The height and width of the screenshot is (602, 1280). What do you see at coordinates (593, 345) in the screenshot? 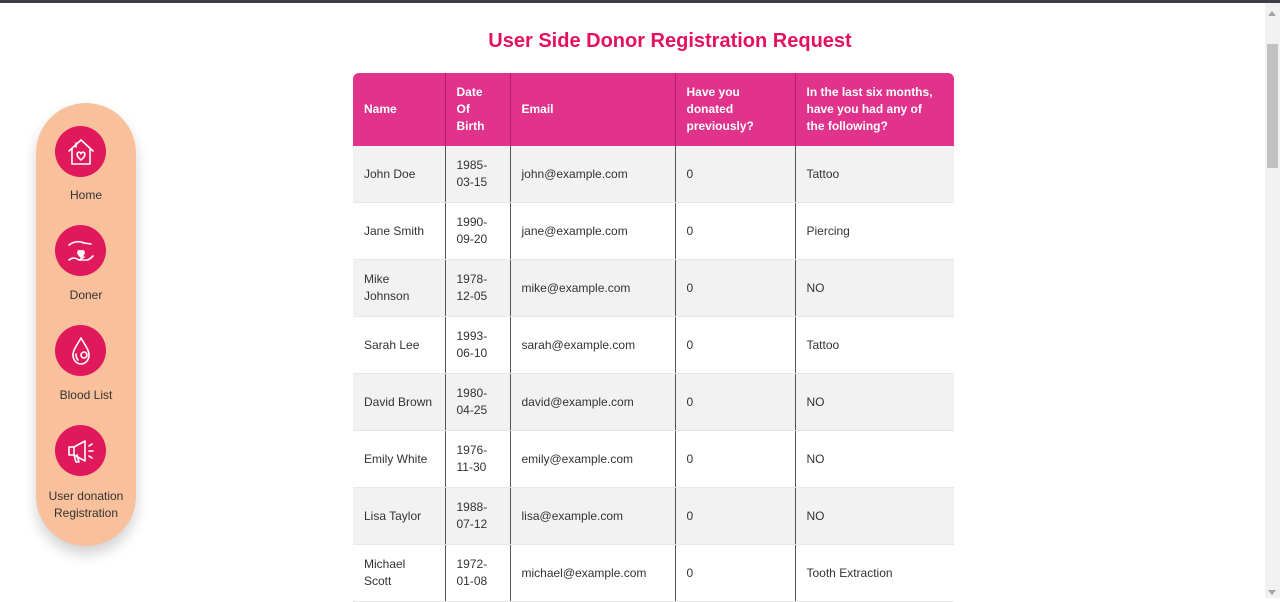
I see `cell-email: sarah@example.com` at bounding box center [593, 345].